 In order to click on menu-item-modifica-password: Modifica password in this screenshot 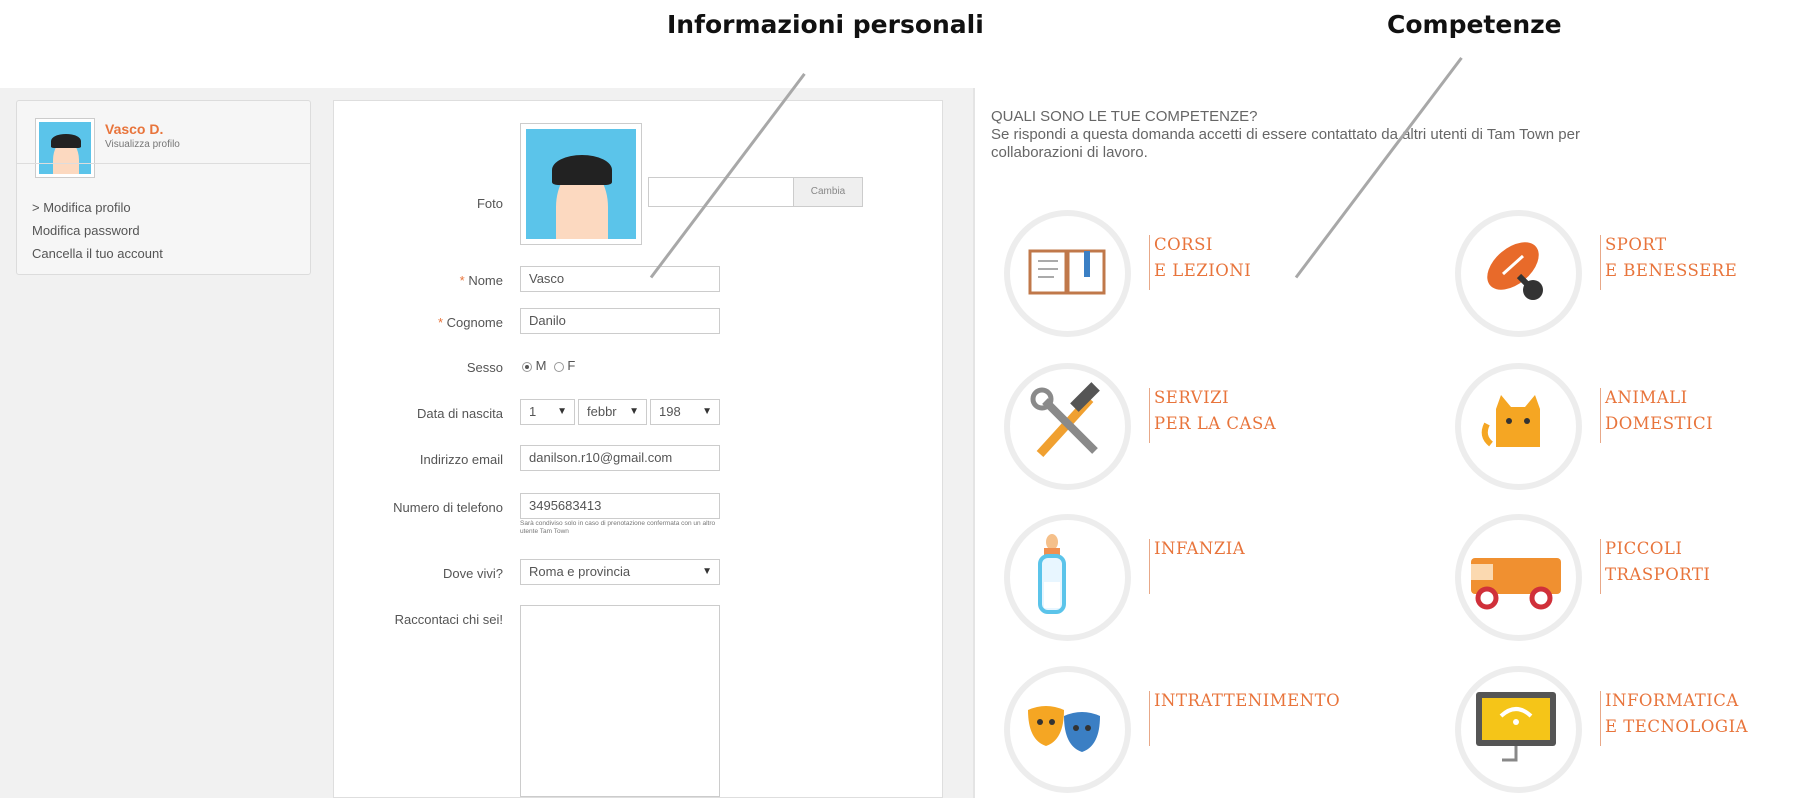, I will do `click(97, 230)`.